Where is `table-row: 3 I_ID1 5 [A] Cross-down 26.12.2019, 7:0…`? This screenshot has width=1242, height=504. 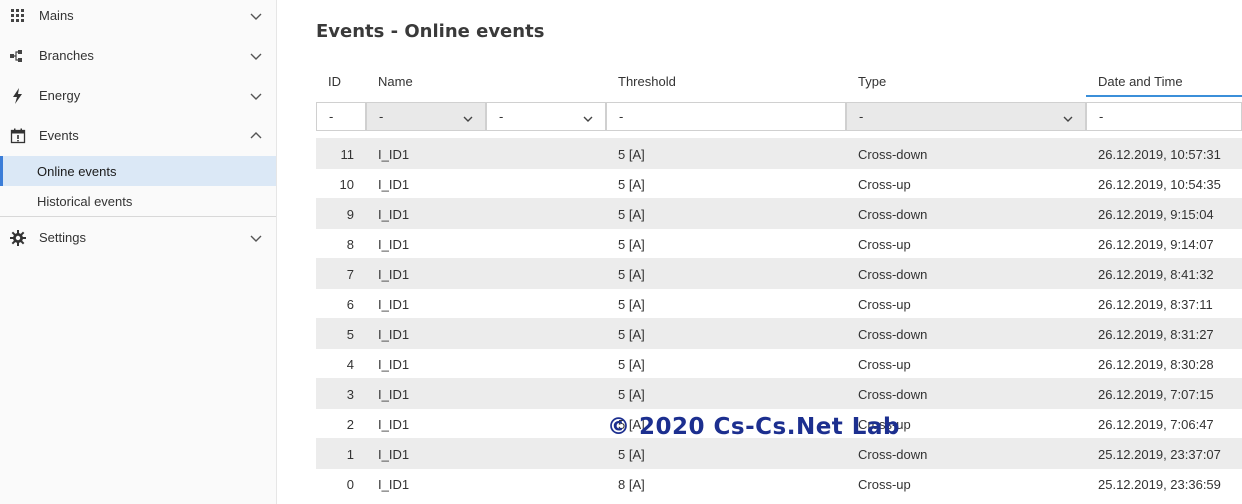
table-row: 3 I_ID1 5 [A] Cross-down 26.12.2019, 7:0… is located at coordinates (779, 393).